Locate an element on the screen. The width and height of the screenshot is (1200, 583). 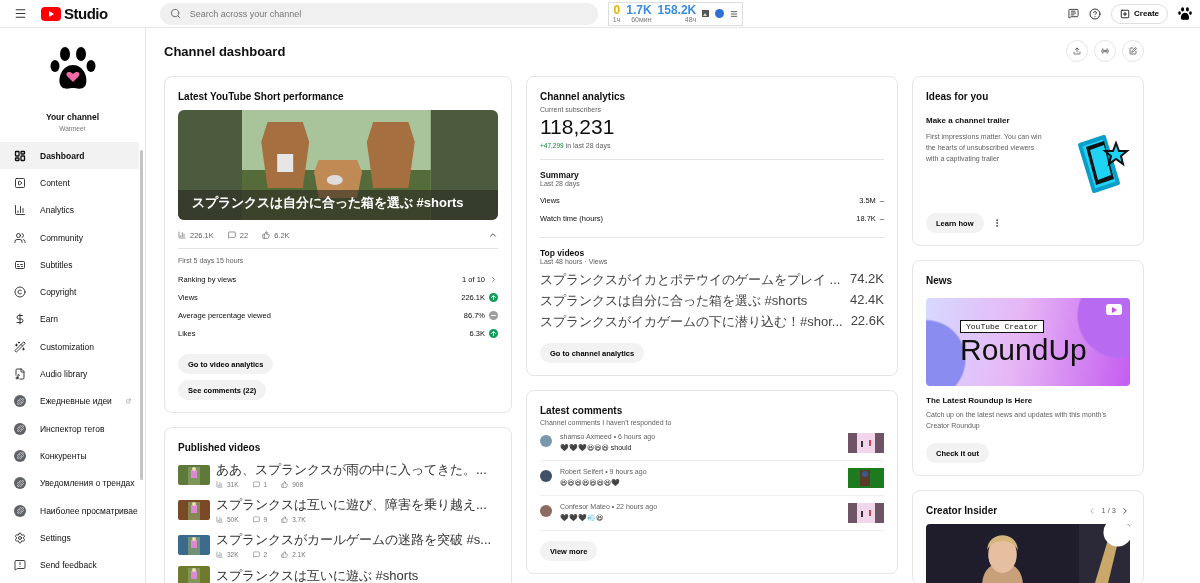
paw-logo is located at coordinates (72, 69).